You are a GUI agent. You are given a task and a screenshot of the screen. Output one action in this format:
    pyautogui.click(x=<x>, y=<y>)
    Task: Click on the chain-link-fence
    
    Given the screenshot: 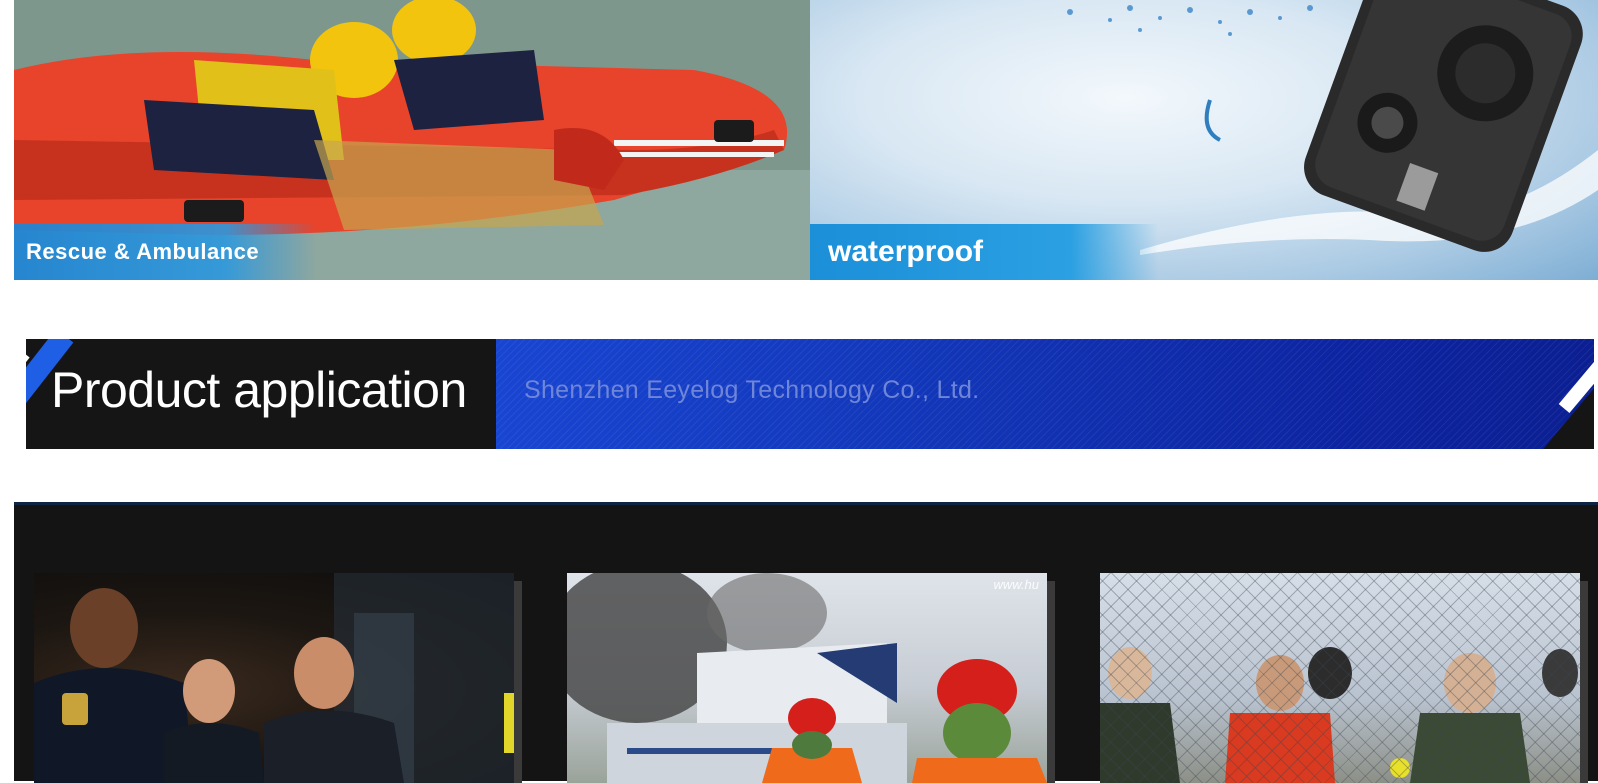 What is the action you would take?
    pyautogui.click(x=1340, y=678)
    